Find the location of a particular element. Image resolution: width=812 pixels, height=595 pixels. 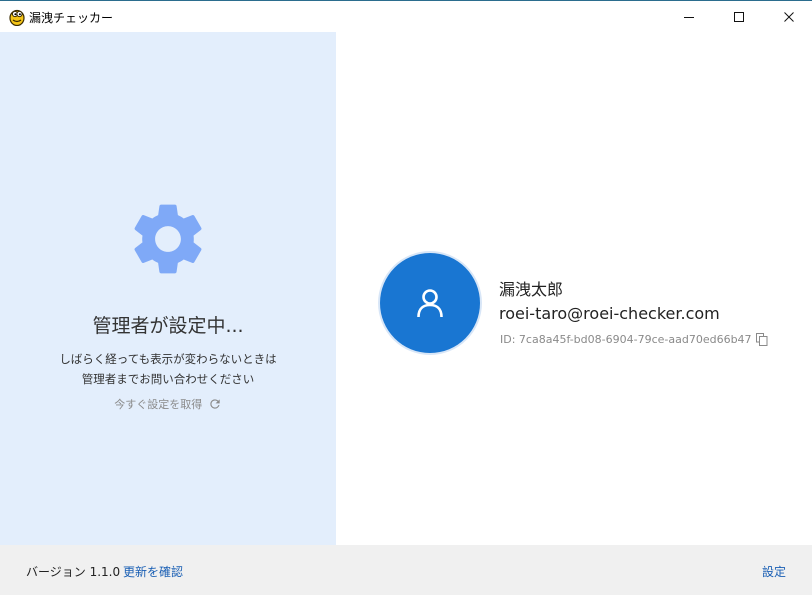

gear-icon is located at coordinates (168, 239).